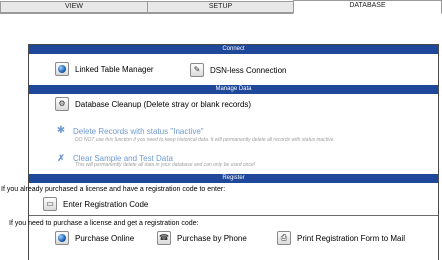 Image resolution: width=442 pixels, height=260 pixels. I want to click on print-registration-form-button: ⎙ Print Registration Form to Mail, so click(341, 238).